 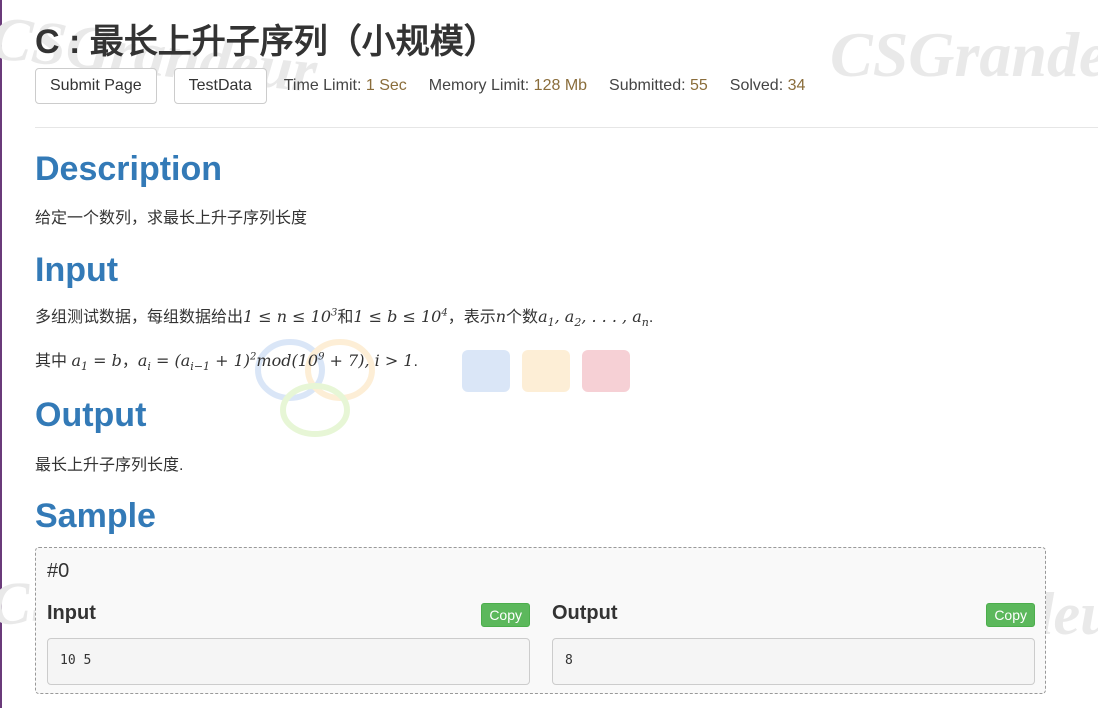 I want to click on header-divider, so click(x=566, y=127).